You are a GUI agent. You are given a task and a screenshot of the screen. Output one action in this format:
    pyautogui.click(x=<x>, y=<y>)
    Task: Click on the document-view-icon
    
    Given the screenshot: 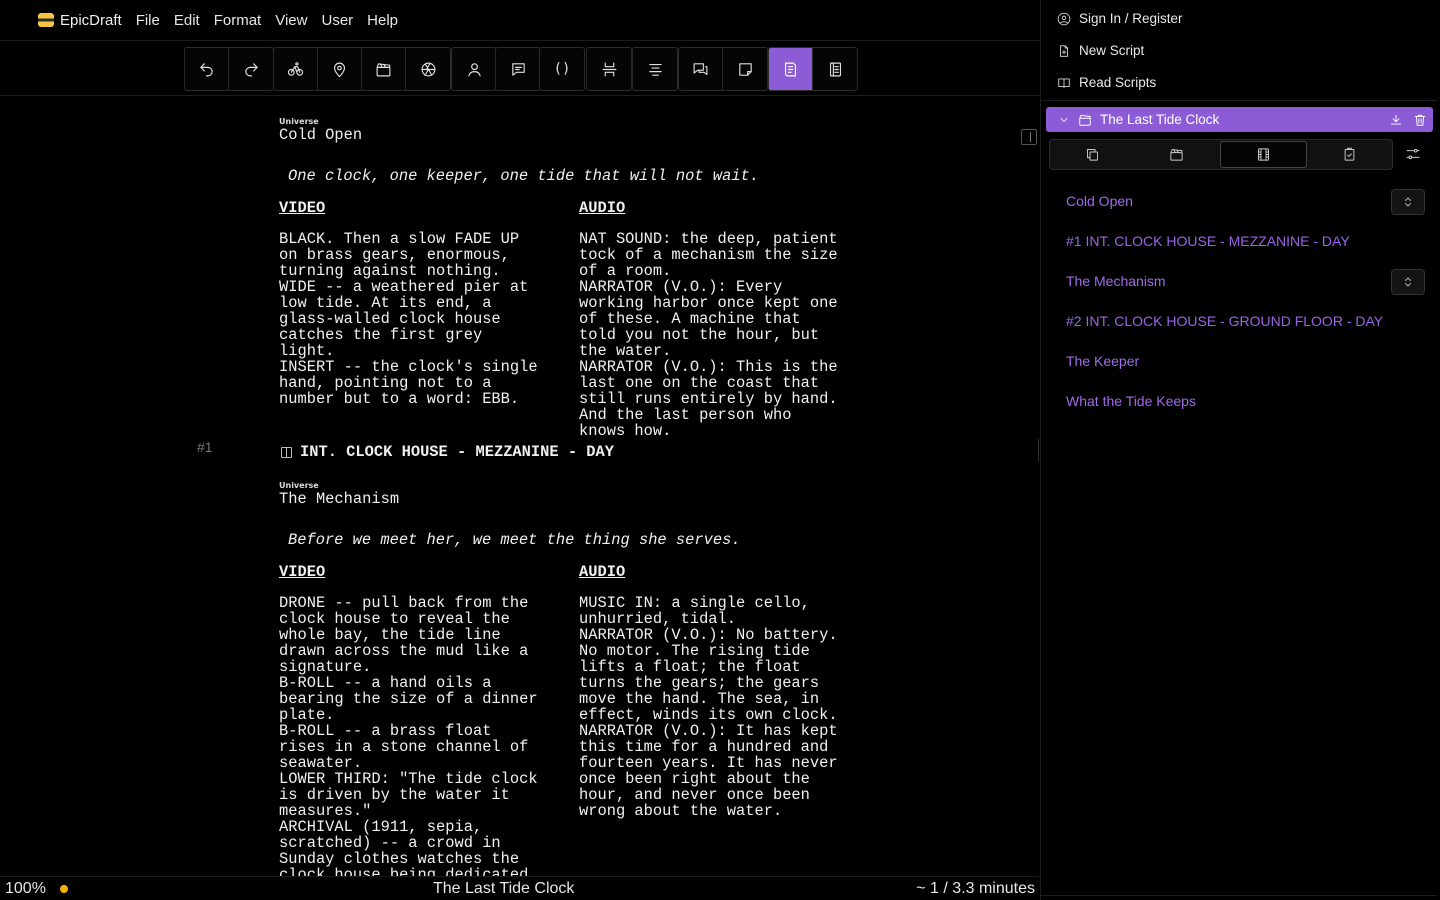 What is the action you would take?
    pyautogui.click(x=835, y=69)
    